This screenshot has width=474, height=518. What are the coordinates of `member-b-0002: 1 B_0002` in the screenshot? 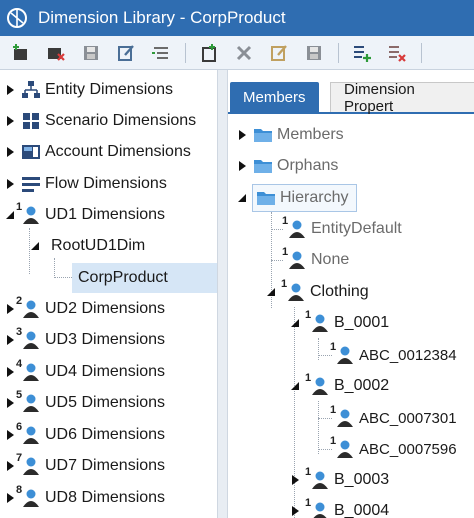 It's located at (339, 386).